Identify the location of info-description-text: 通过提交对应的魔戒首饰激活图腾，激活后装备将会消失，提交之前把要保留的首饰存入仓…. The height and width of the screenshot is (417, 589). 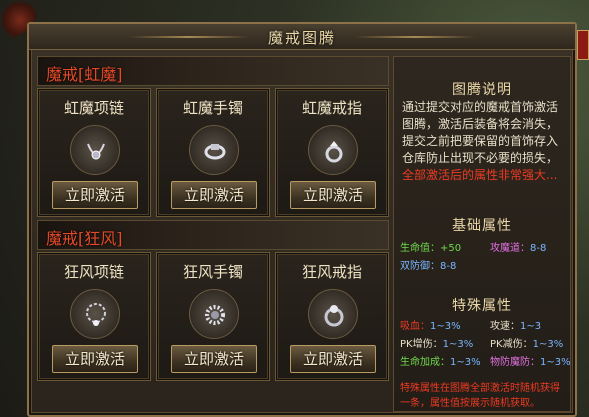
(480, 132).